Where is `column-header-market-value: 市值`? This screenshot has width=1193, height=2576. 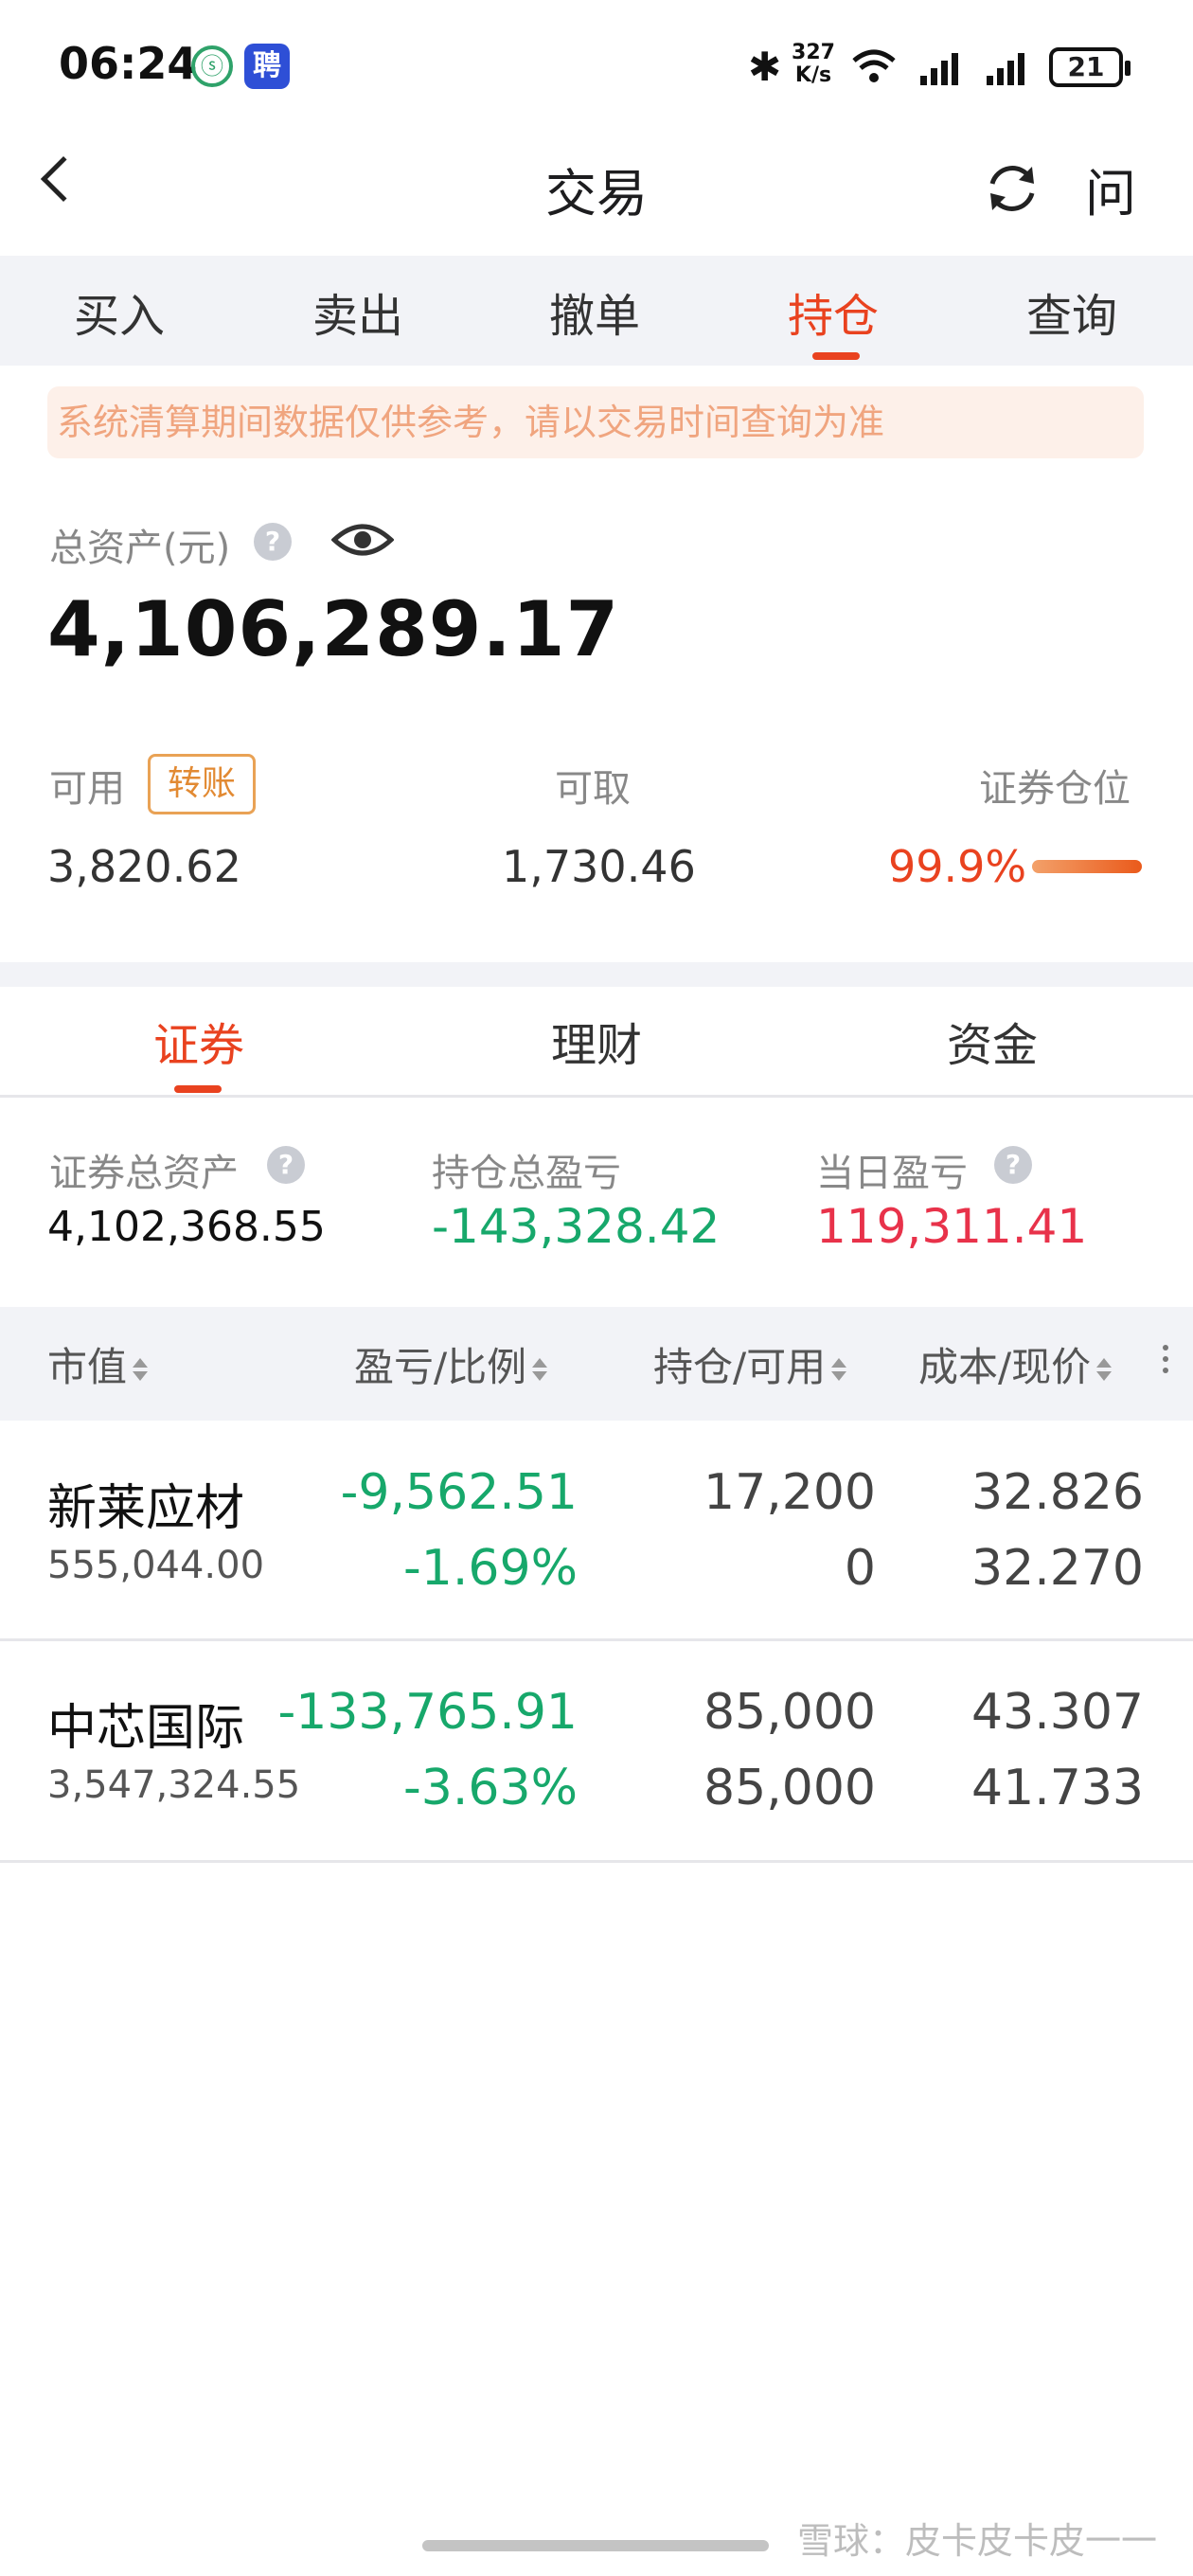 column-header-market-value: 市值 is located at coordinates (98, 1364).